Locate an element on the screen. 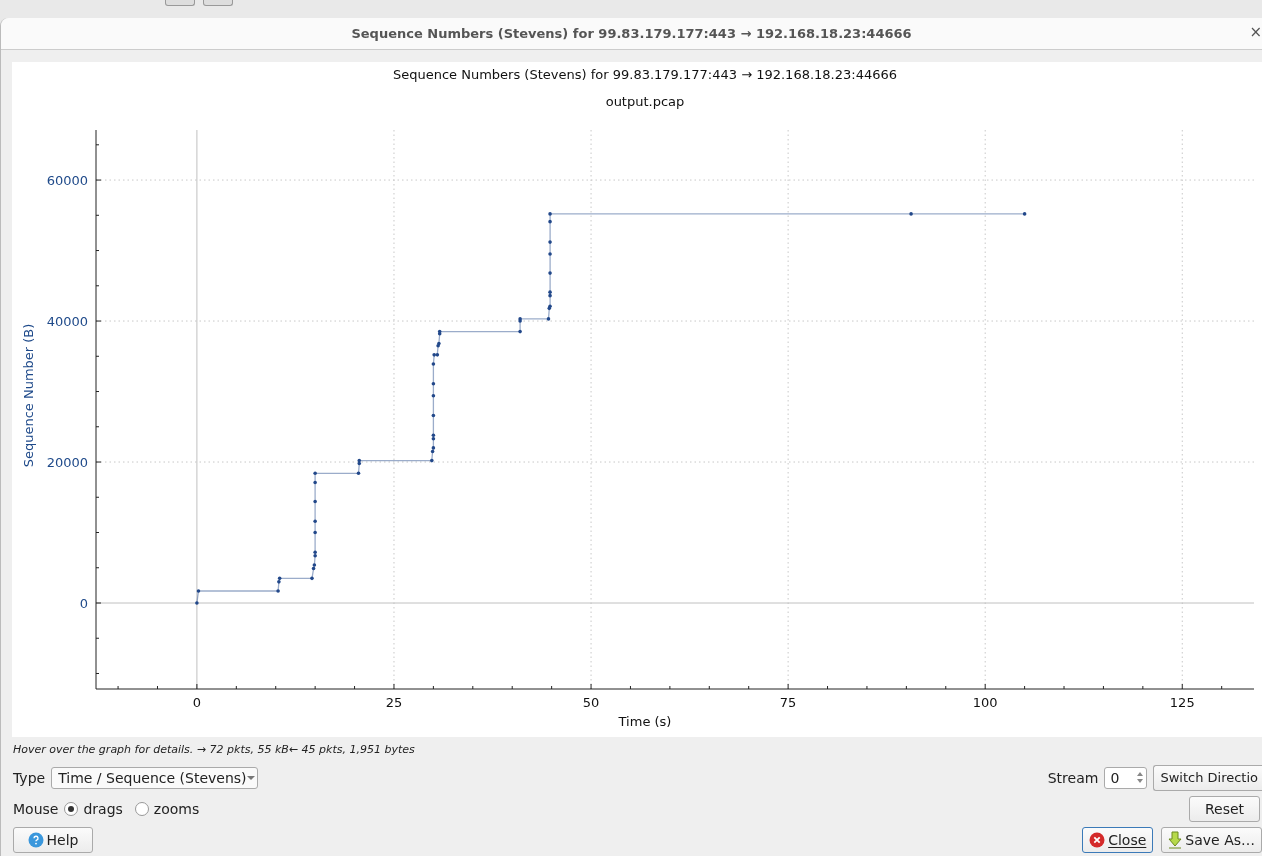 This screenshot has width=1262, height=856. mouse-mode-radio: drags is located at coordinates (93, 808).